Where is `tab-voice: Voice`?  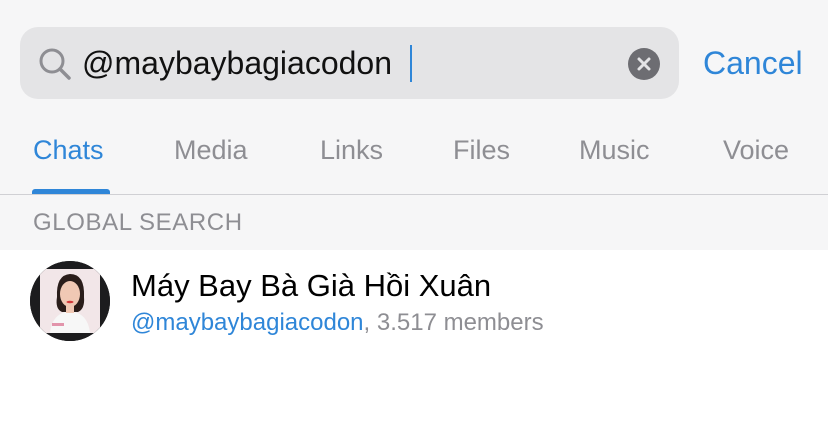 tab-voice: Voice is located at coordinates (756, 150).